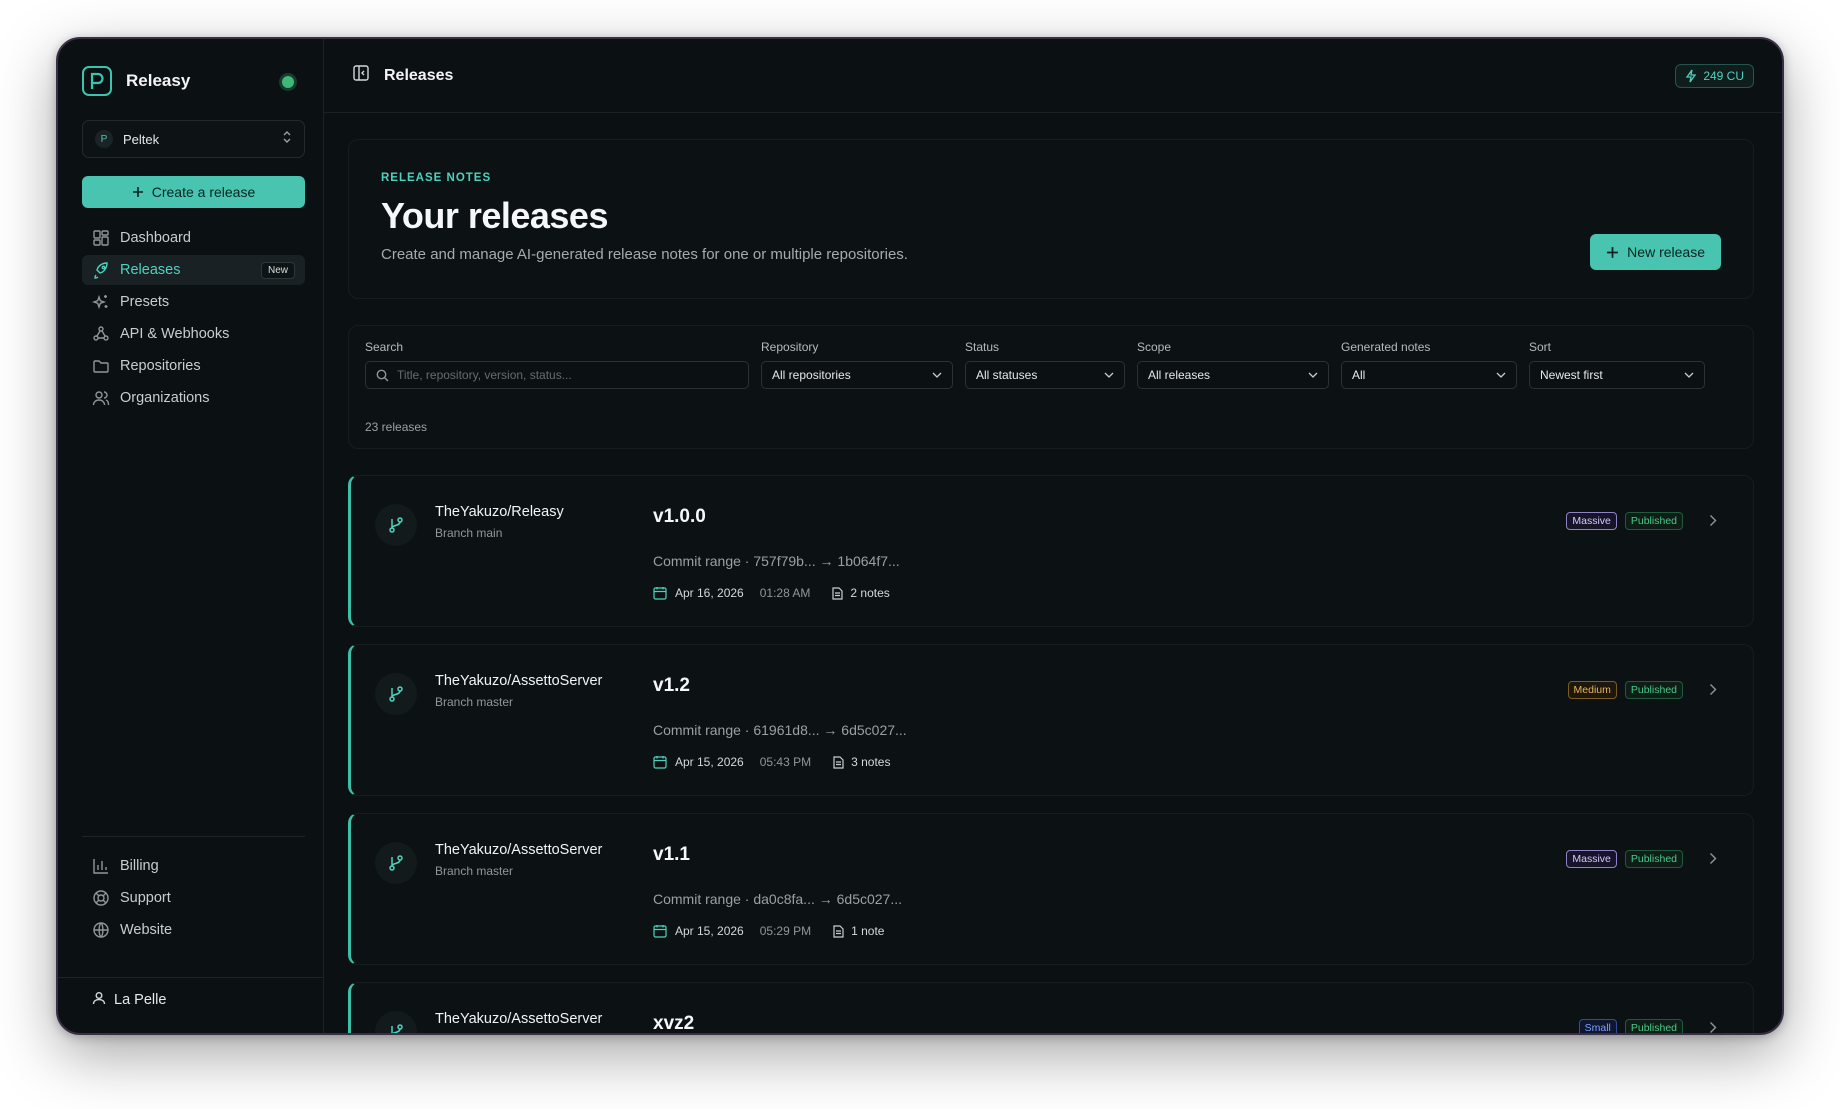  Describe the element at coordinates (101, 302) in the screenshot. I see `sparkles-icon` at that location.